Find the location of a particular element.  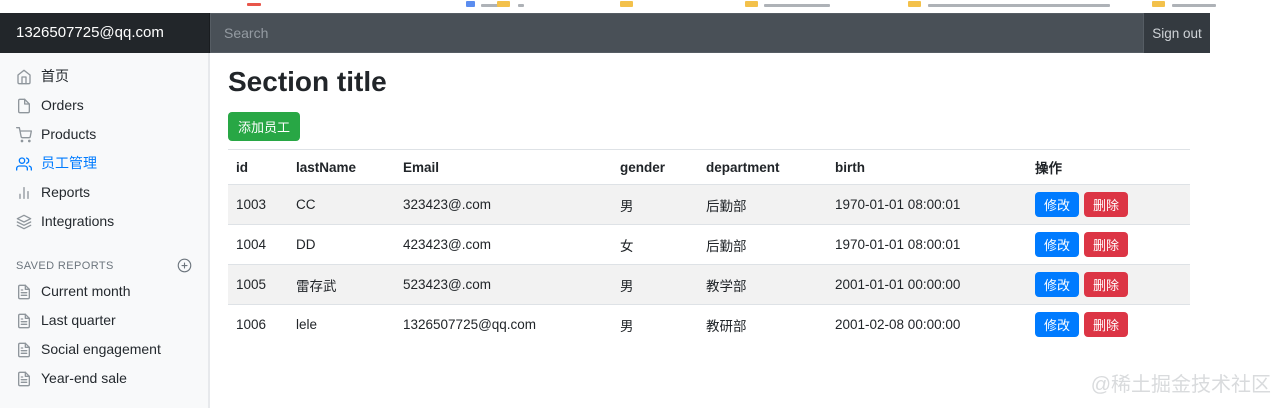

sidebar-item-label: Reports is located at coordinates (66, 192).